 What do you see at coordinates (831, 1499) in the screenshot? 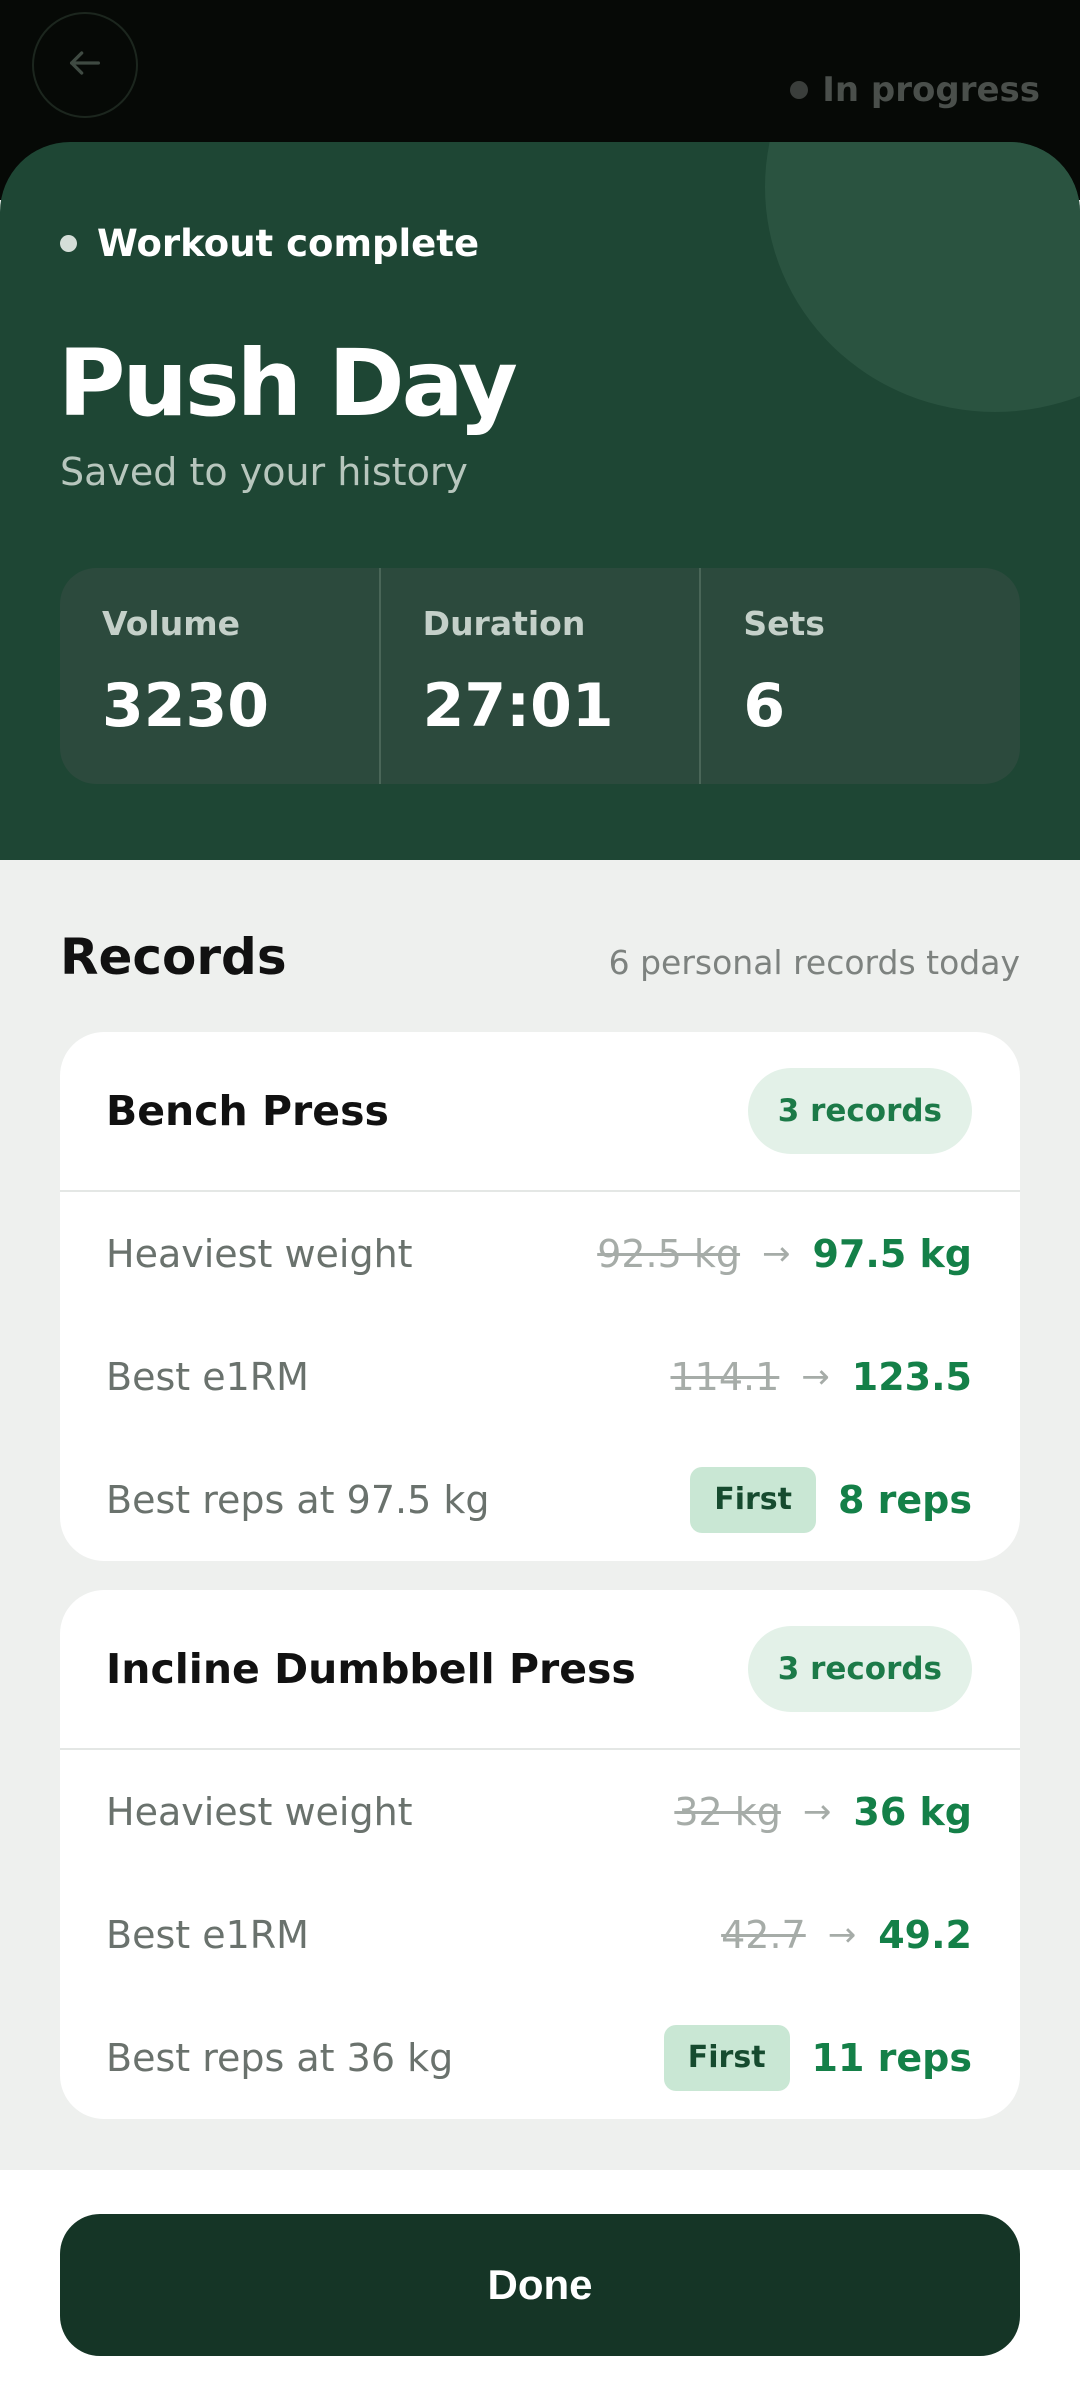
I see `record-values: First 8 reps` at bounding box center [831, 1499].